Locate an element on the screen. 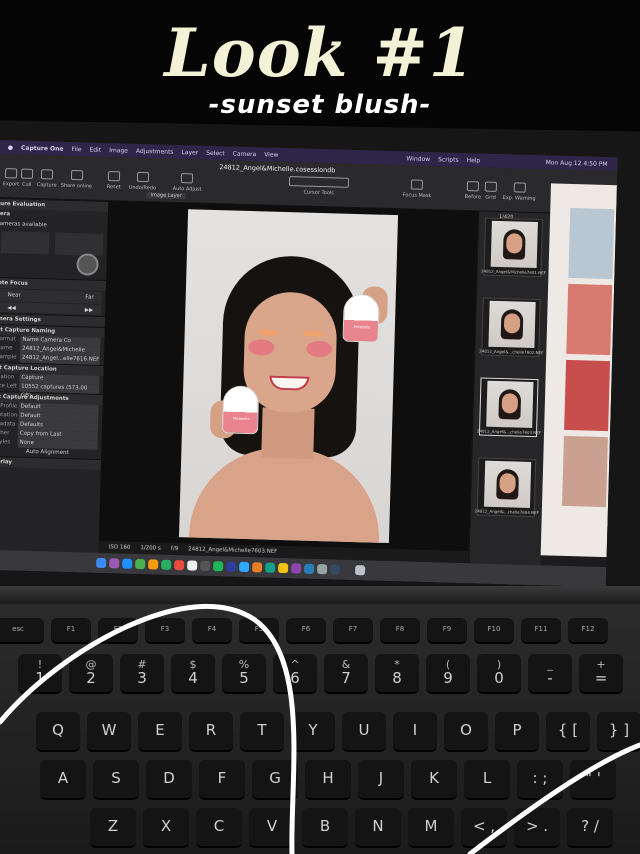 Image resolution: width=640 pixels, height=854 pixels. export-button: Export is located at coordinates (11, 178).